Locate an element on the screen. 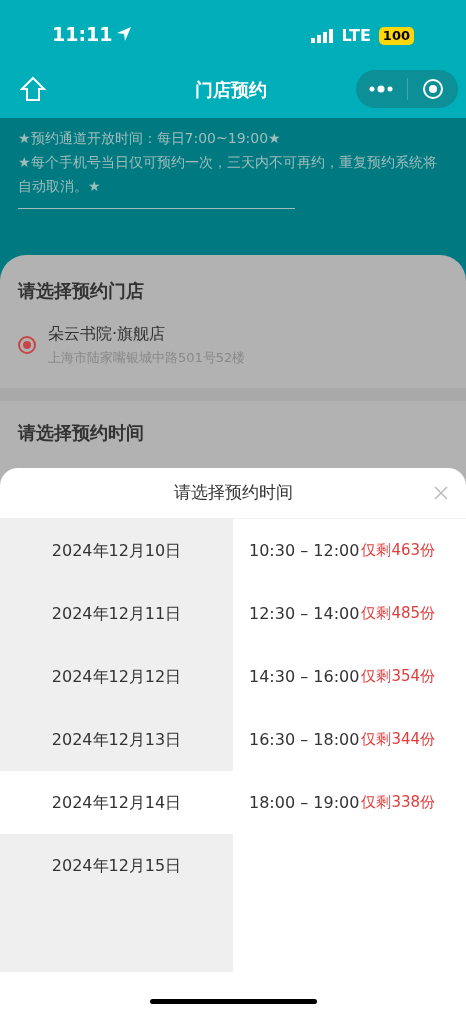 Image resolution: width=466 pixels, height=1013 pixels. slot-time: 16:30 – 18:00 is located at coordinates (304, 739).